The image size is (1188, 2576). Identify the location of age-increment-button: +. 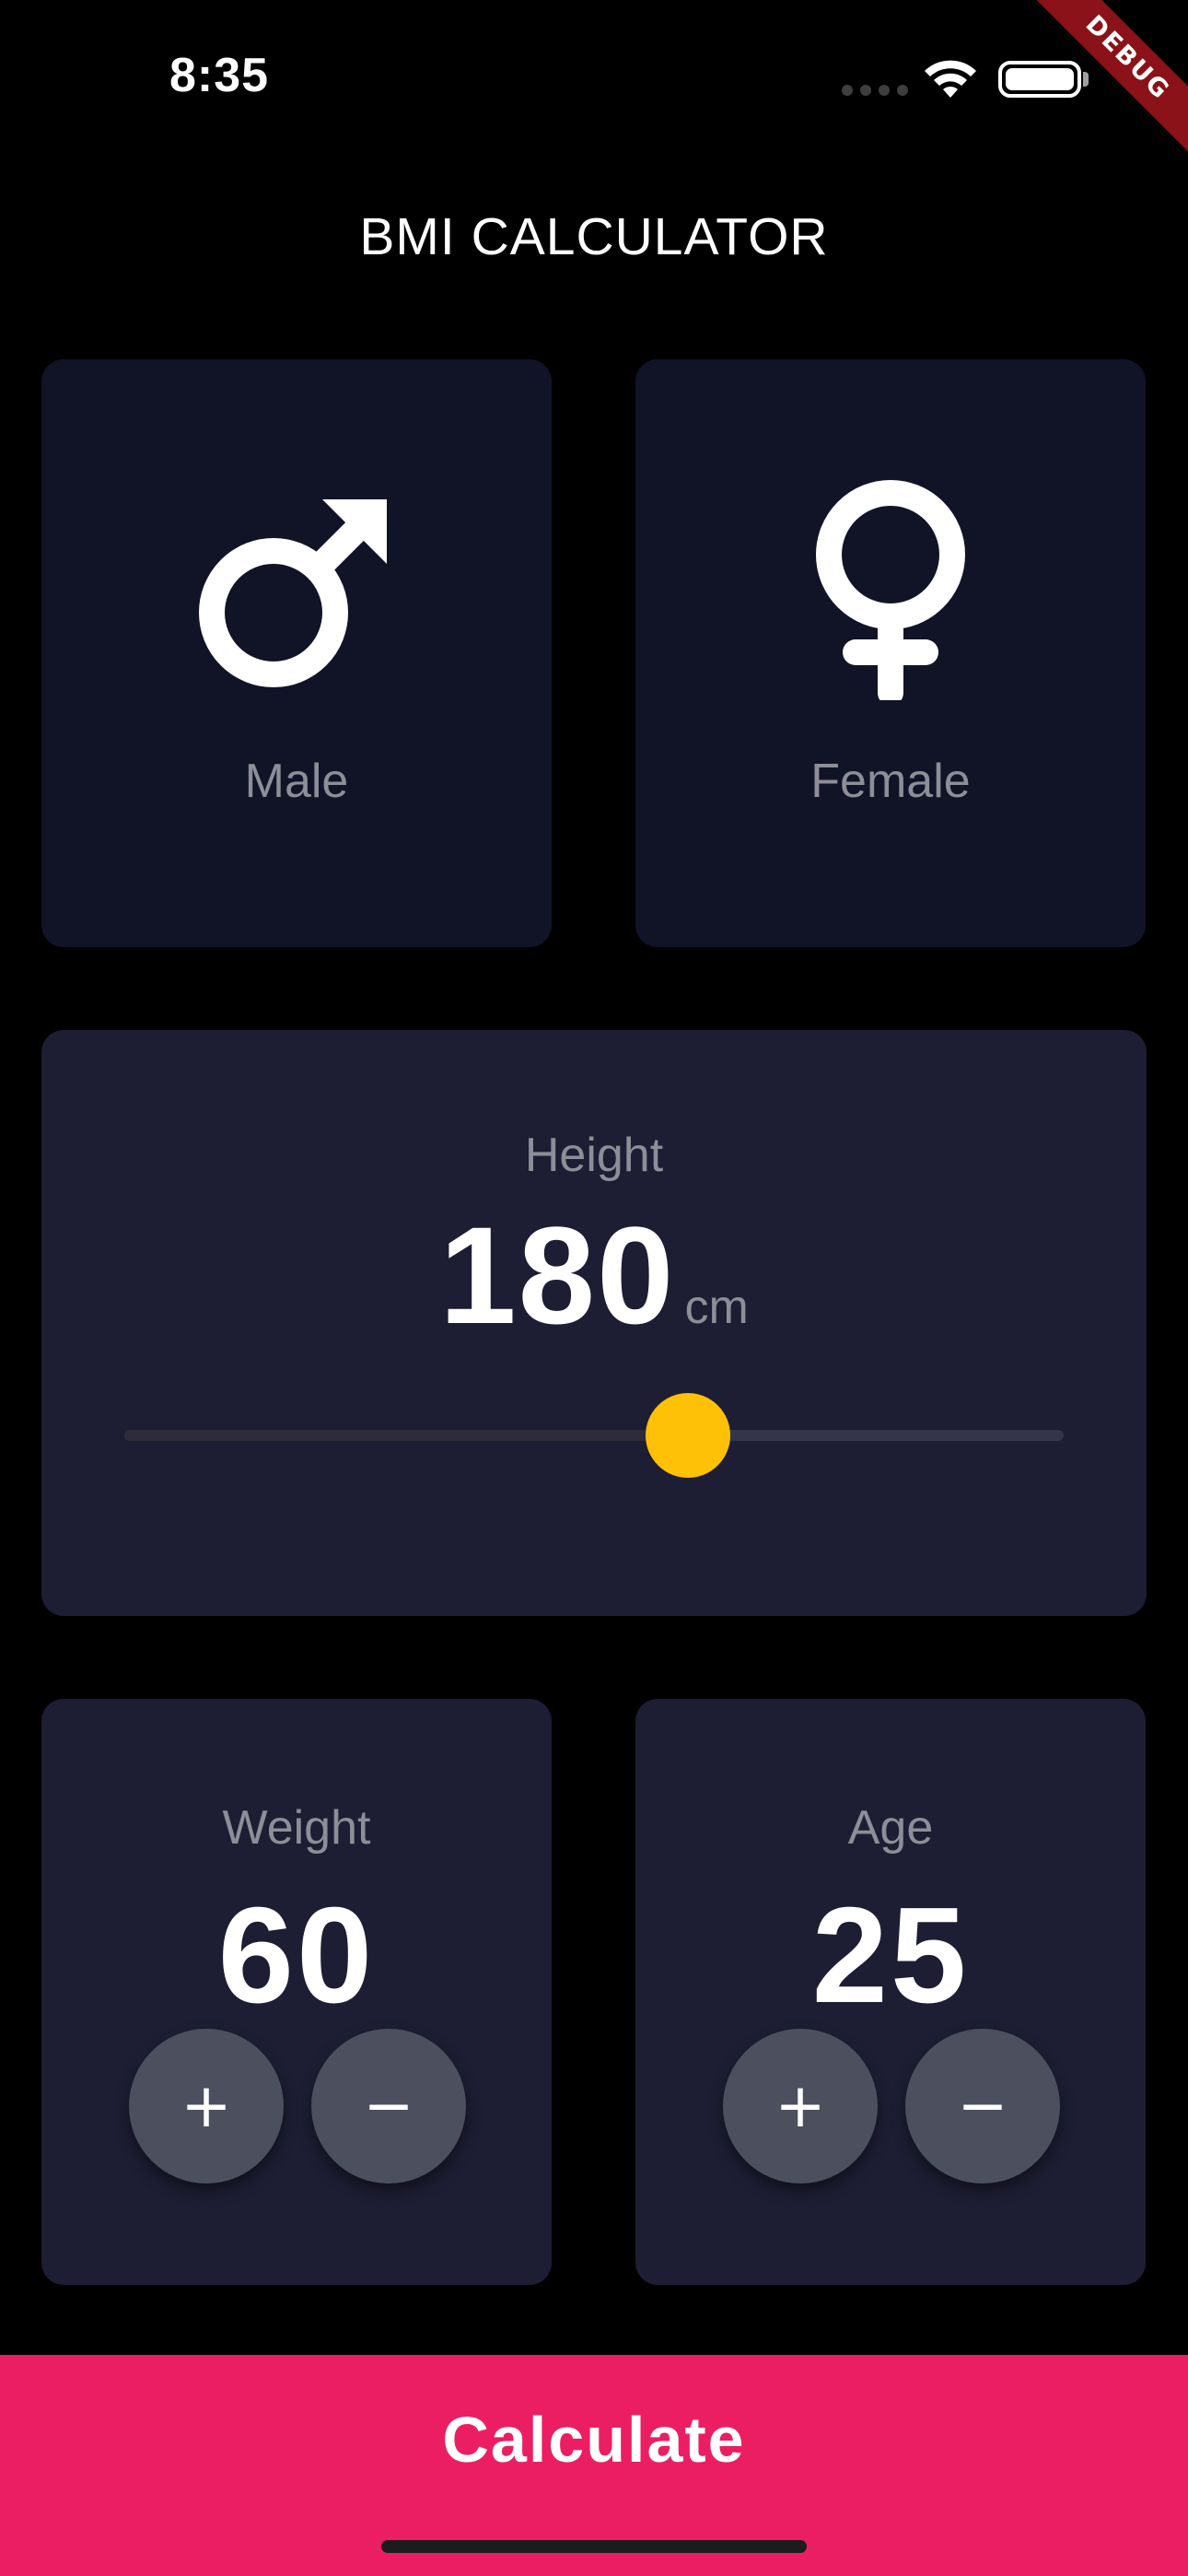
(800, 2106).